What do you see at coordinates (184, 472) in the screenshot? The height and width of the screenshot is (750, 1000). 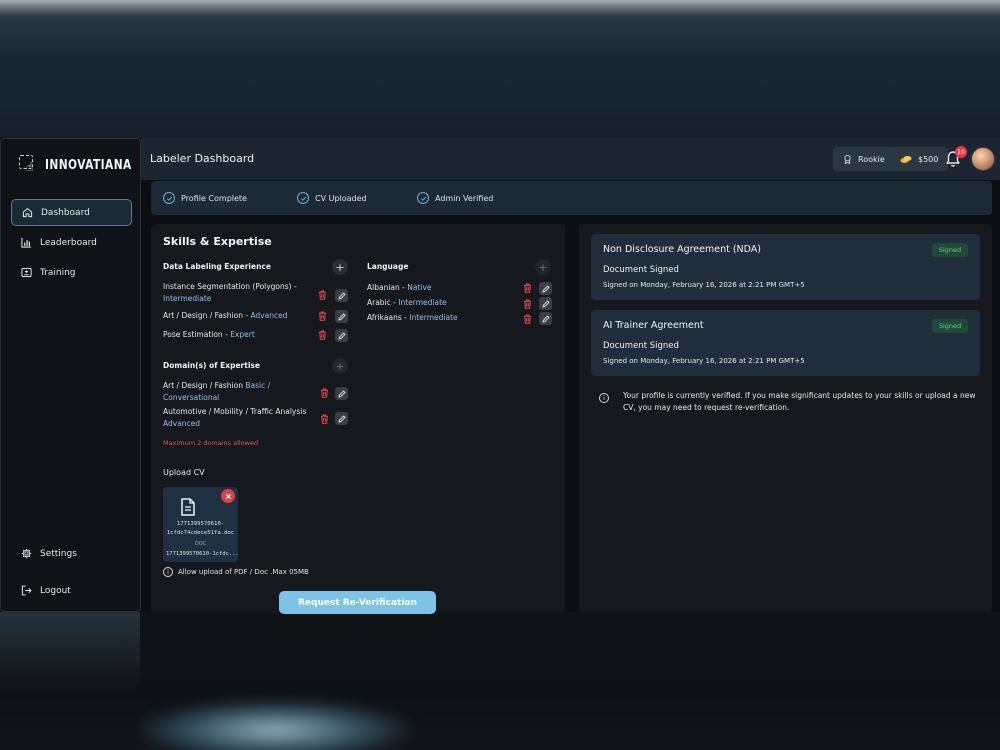 I see `upload-cv-label: Upload CV` at bounding box center [184, 472].